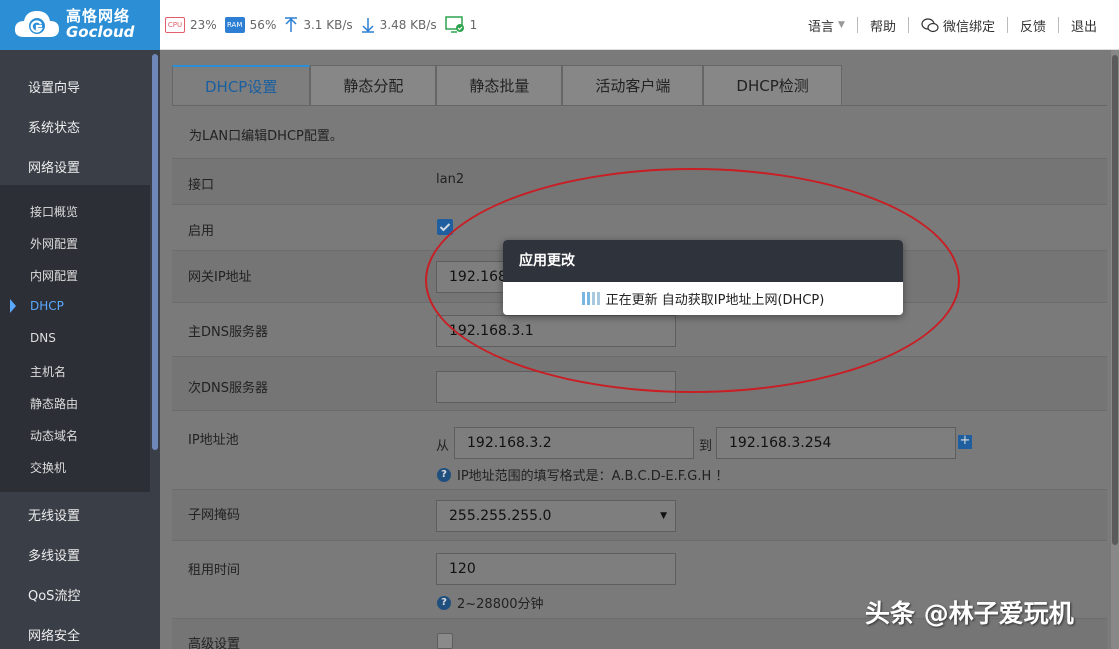  I want to click on language-menu: 语言 ▼, so click(826, 25).